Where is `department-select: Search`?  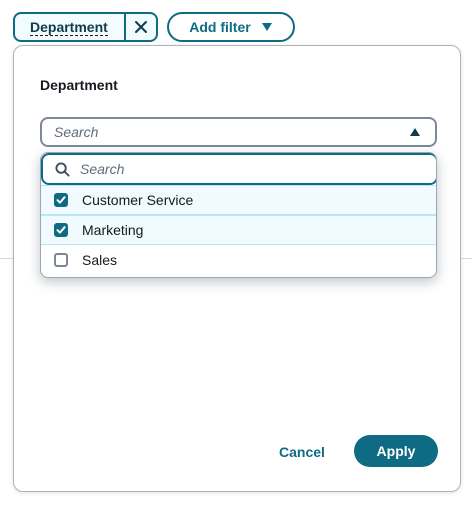
department-select: Search is located at coordinates (238, 132).